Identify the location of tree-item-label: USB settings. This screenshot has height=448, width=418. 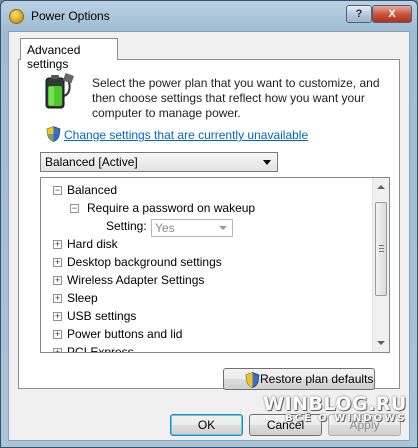
(102, 316).